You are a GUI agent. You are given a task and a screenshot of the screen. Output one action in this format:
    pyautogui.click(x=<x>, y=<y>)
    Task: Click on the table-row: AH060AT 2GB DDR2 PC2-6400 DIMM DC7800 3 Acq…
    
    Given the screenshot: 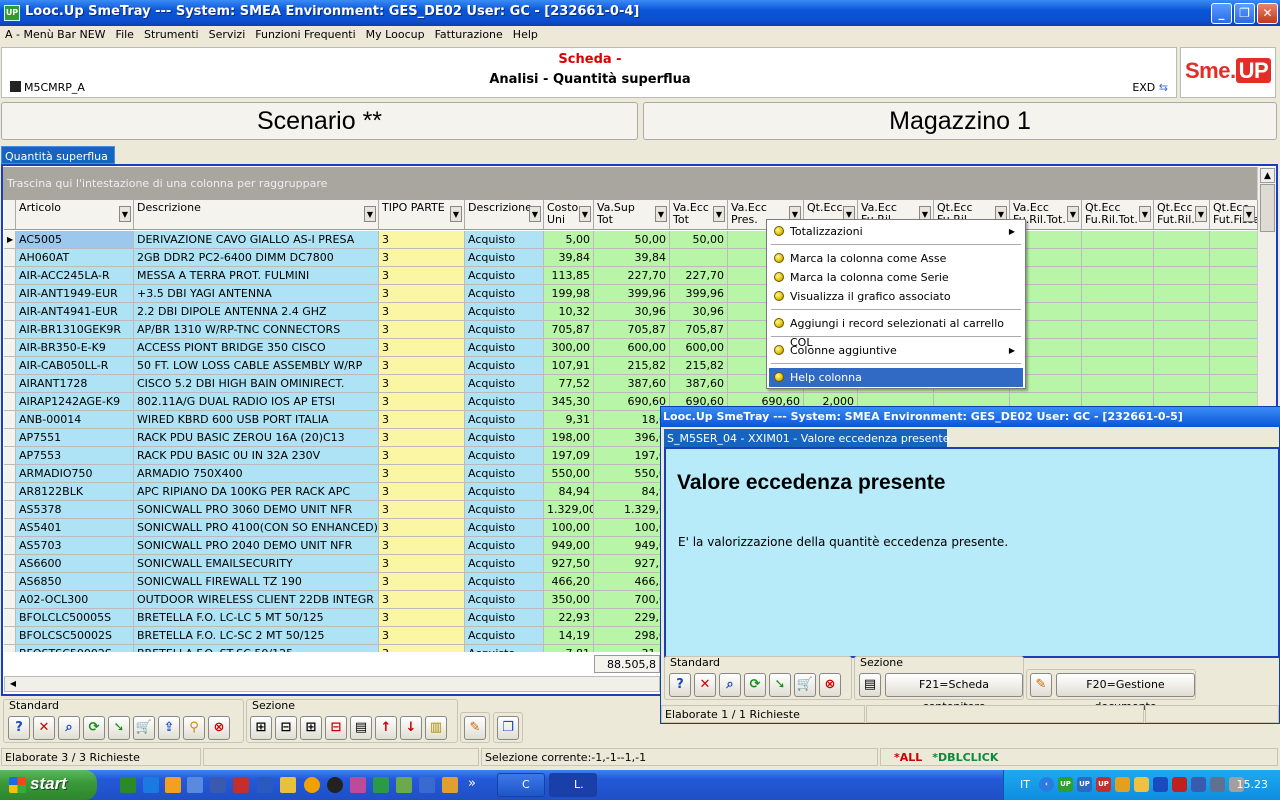 What is the action you would take?
    pyautogui.click(x=630, y=258)
    